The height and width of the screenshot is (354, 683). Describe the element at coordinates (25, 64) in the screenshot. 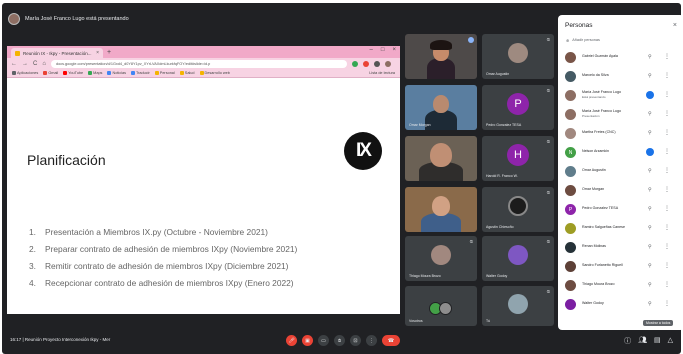

I see `forward-icon: →` at that location.